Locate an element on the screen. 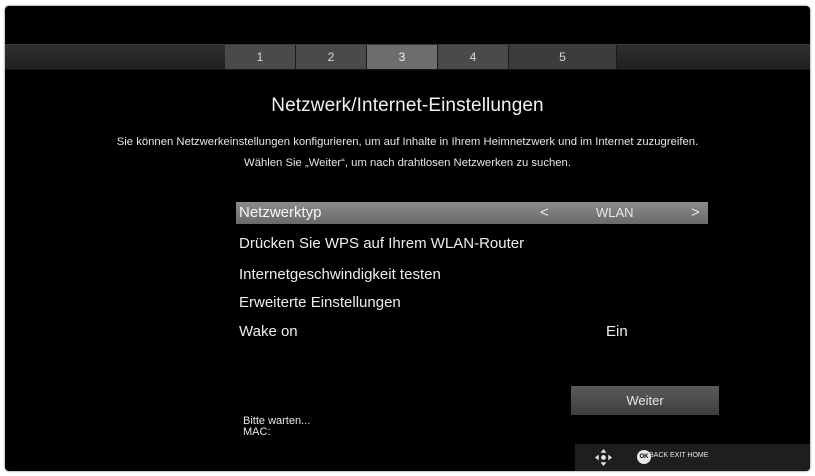  mac-address-label: MAC: is located at coordinates (257, 432).